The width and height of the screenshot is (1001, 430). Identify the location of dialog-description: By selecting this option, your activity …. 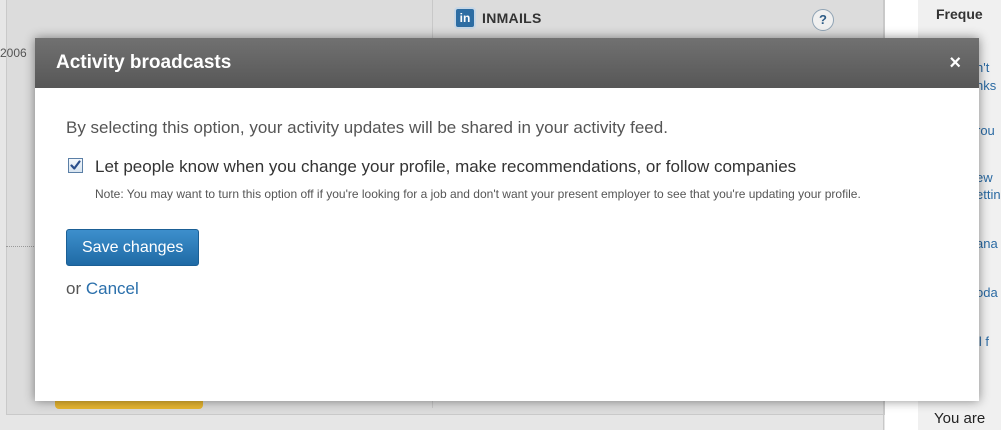
(367, 127).